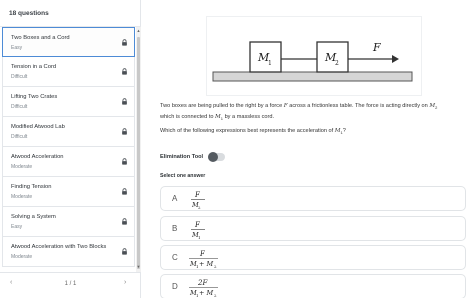 This screenshot has width=474, height=298. I want to click on answer-letter: B, so click(175, 228).